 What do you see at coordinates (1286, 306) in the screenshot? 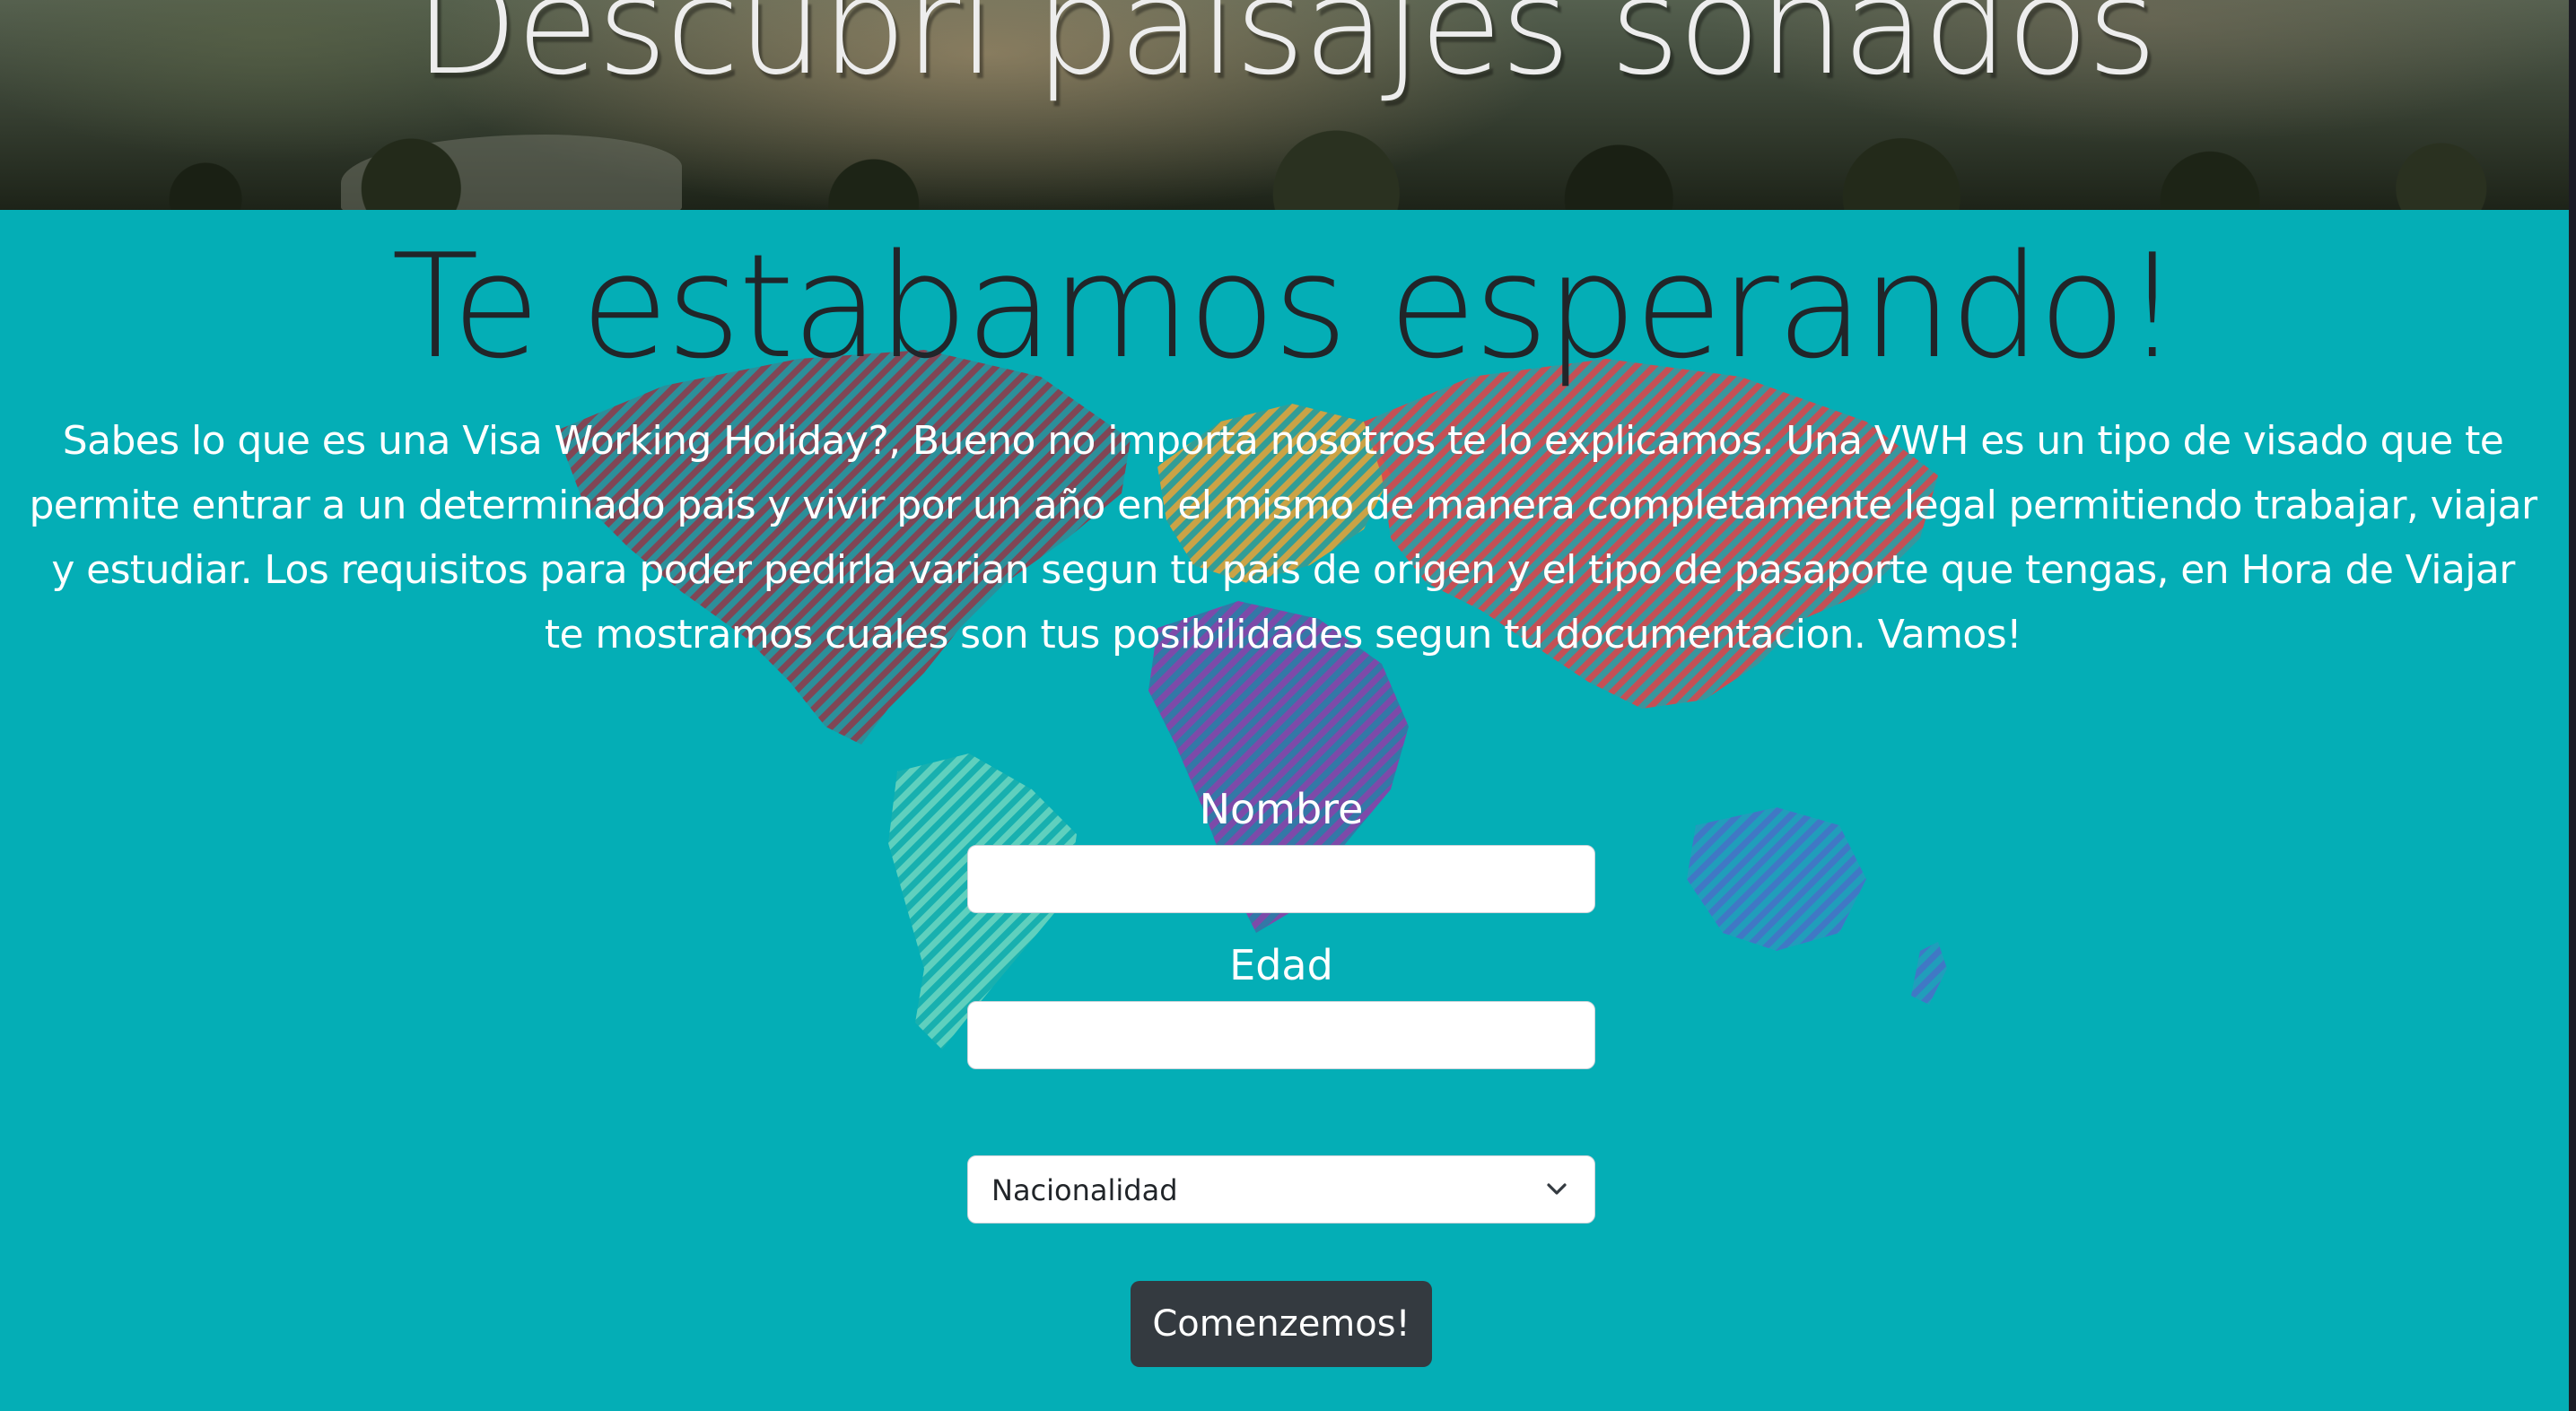
I see `main-title: Te estabamos esperando!` at bounding box center [1286, 306].